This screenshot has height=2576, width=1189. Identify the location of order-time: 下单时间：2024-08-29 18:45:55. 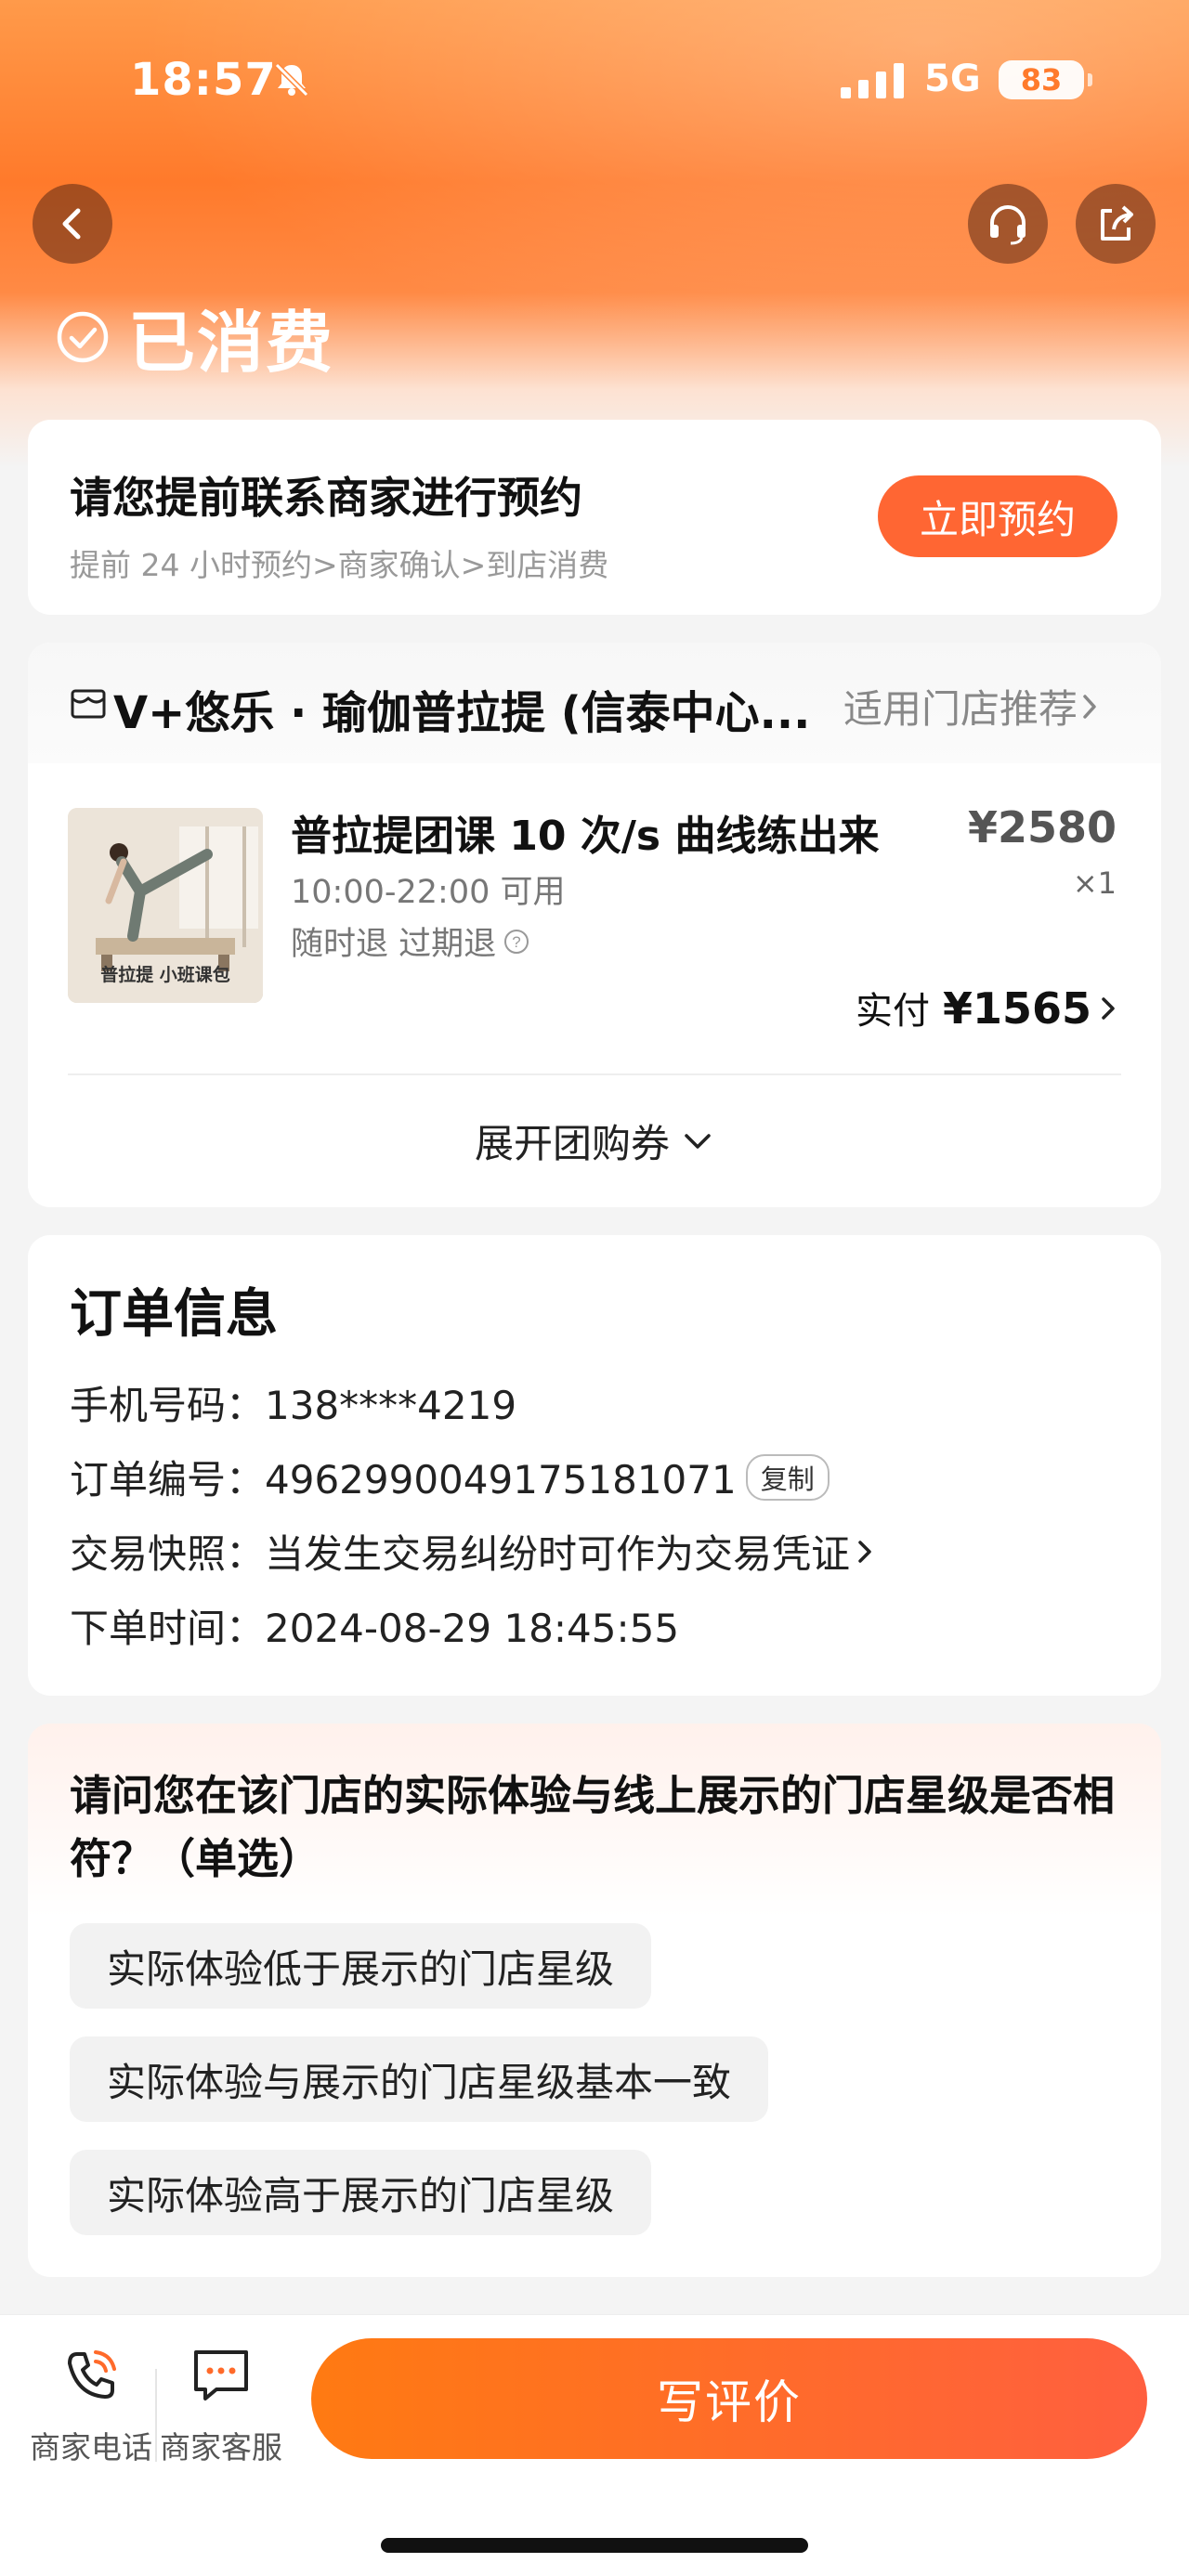
(375, 1628).